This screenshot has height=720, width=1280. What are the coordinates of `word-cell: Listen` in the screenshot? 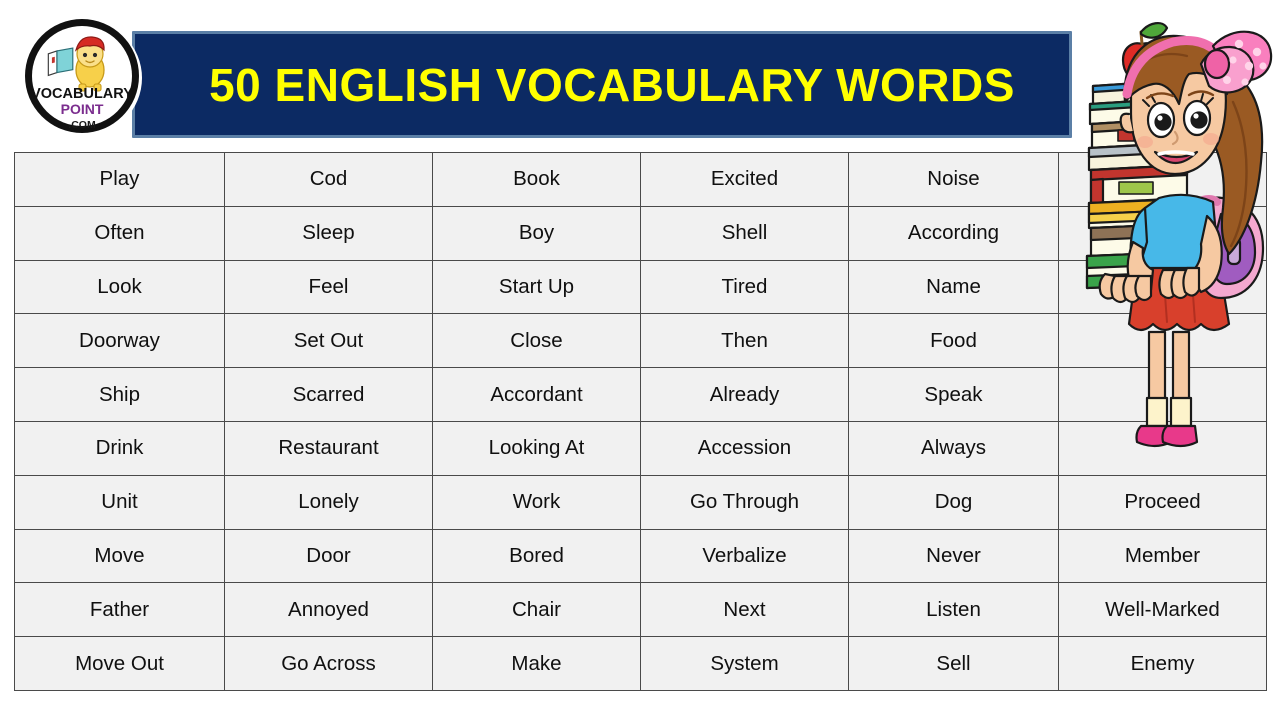 It's located at (953, 610).